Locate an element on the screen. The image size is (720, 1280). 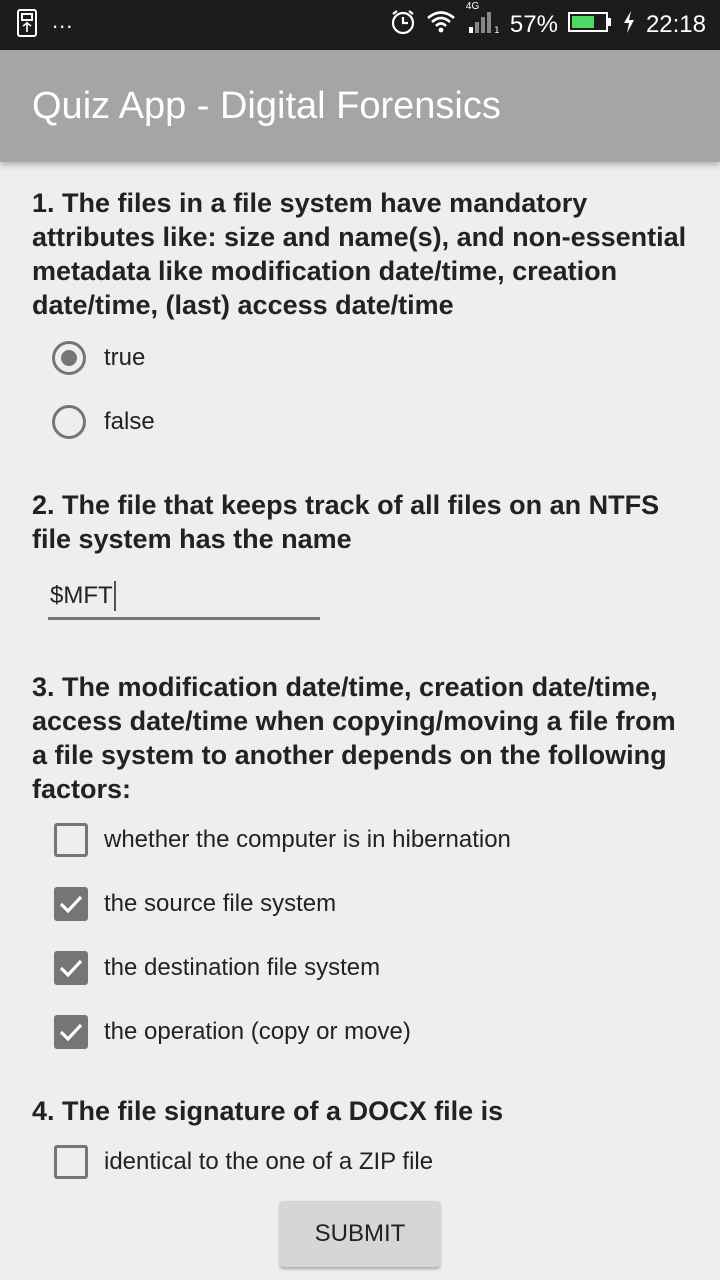
usb-icon is located at coordinates (27, 25).